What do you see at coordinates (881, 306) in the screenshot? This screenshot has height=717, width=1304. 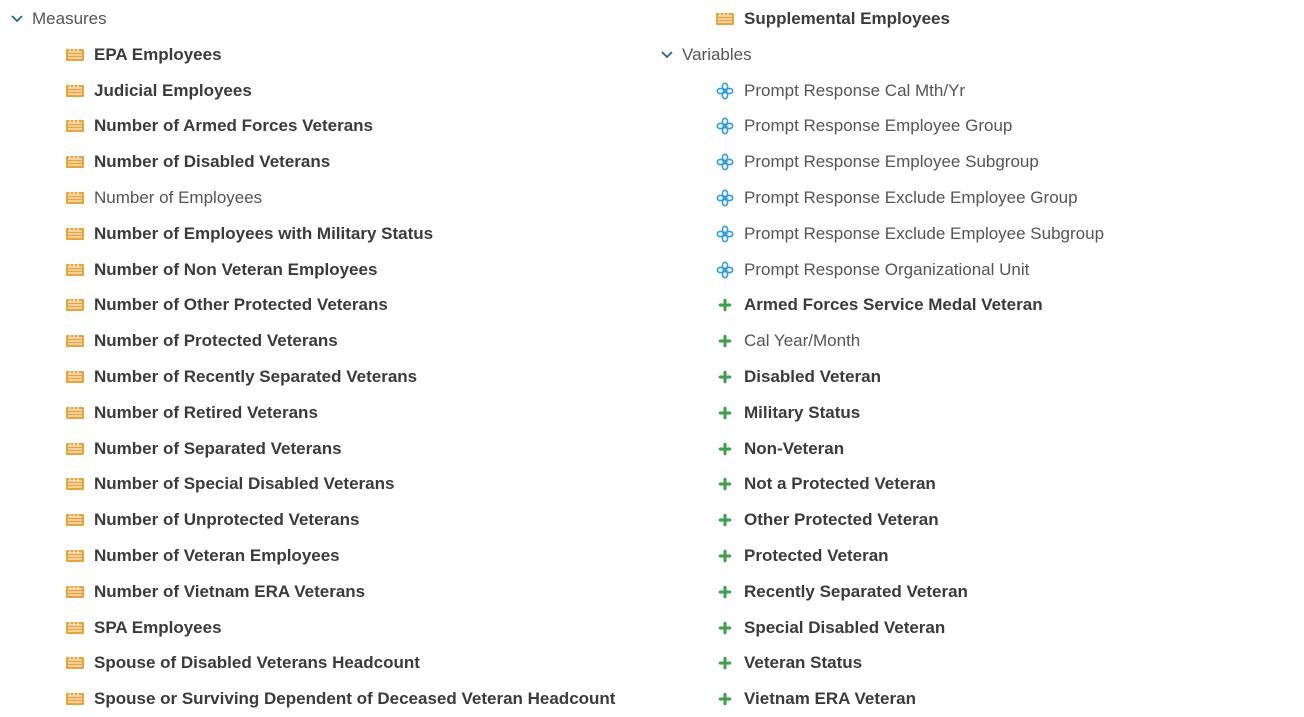 I see `tree-item-armed-forces-service-medal-veteran: Armed Forces Service Medal Veteran` at bounding box center [881, 306].